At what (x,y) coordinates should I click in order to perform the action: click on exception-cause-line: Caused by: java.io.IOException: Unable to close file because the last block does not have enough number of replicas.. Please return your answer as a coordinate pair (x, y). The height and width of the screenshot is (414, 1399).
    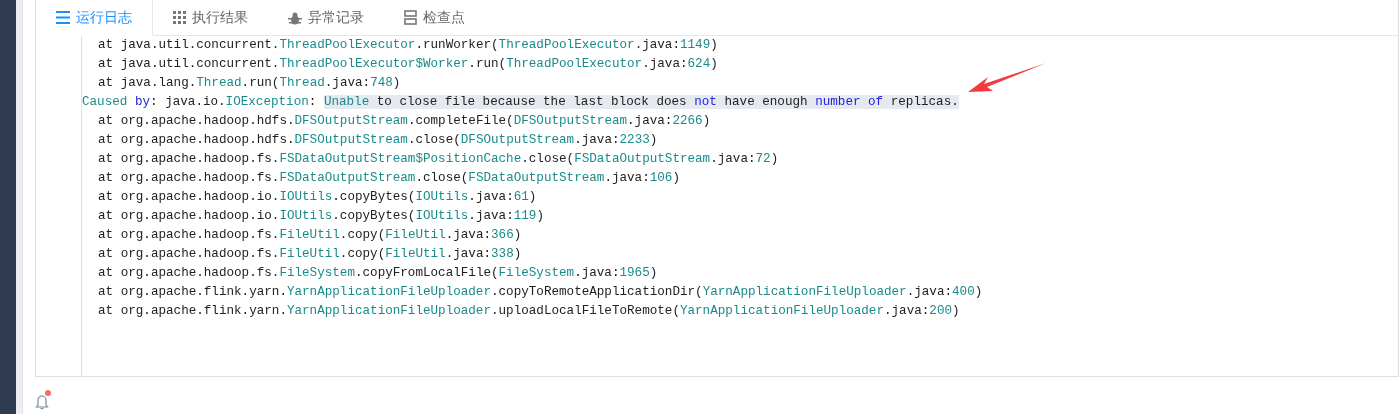
    Looking at the image, I should click on (520, 102).